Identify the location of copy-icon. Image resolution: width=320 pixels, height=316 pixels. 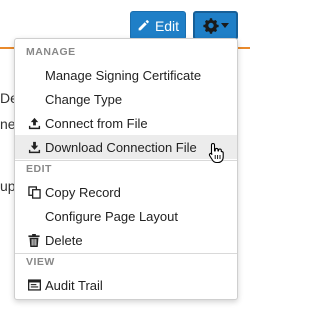
(34, 192).